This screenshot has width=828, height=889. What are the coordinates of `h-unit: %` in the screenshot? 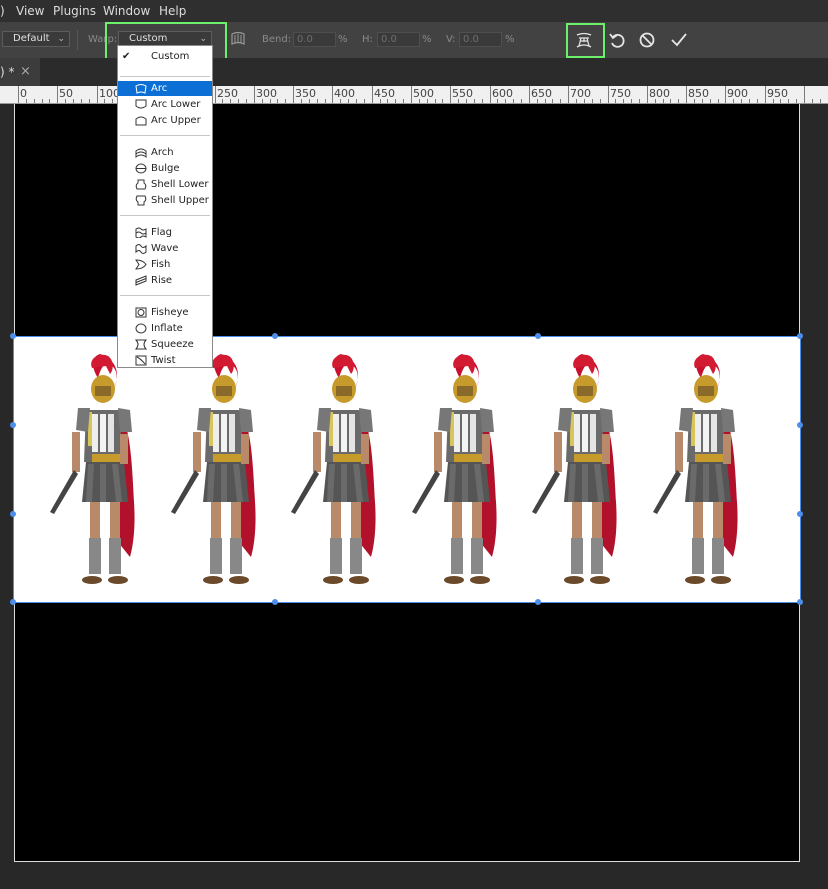 It's located at (427, 39).